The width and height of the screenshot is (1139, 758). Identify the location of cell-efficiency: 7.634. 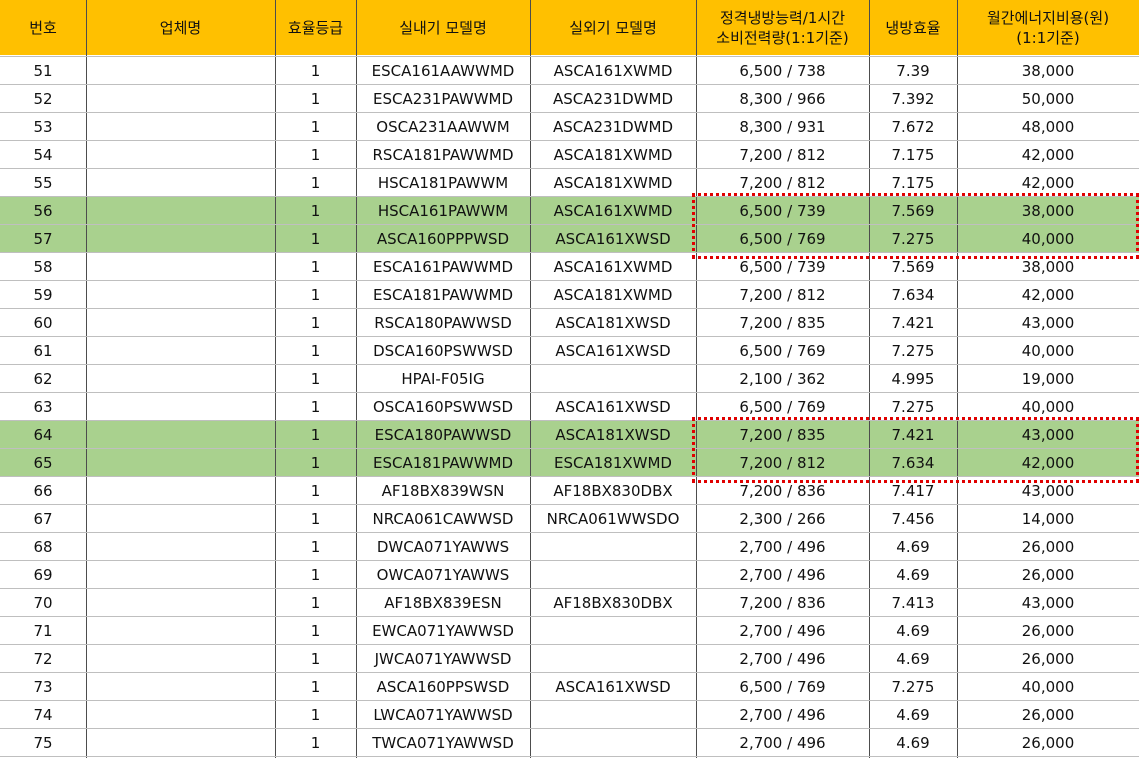
(913, 294).